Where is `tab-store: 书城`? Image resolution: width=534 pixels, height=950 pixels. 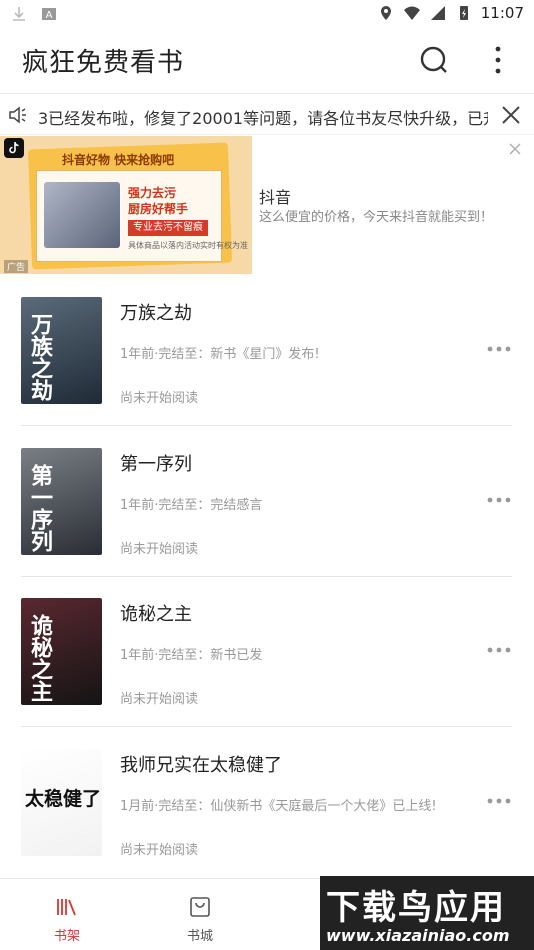
tab-store: 书城 is located at coordinates (200, 914).